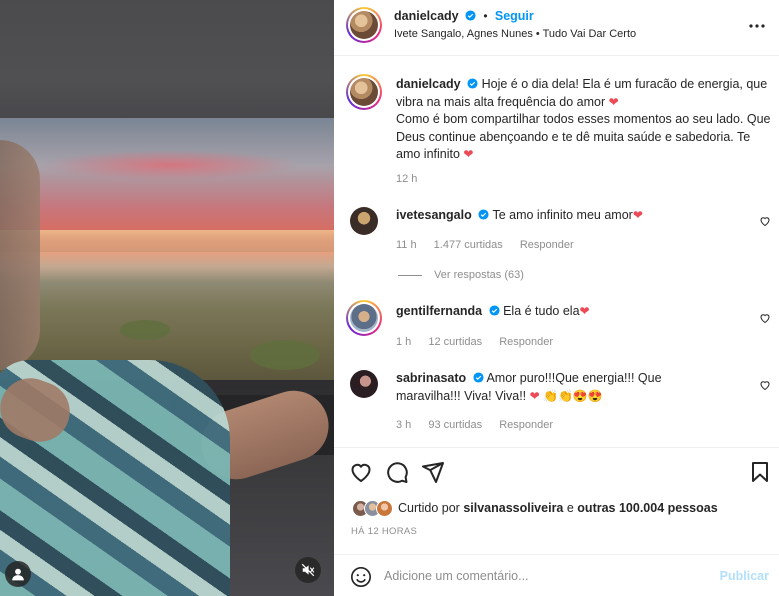 This screenshot has width=779, height=596. Describe the element at coordinates (426, 16) in the screenshot. I see `author-username: danielcady` at that location.